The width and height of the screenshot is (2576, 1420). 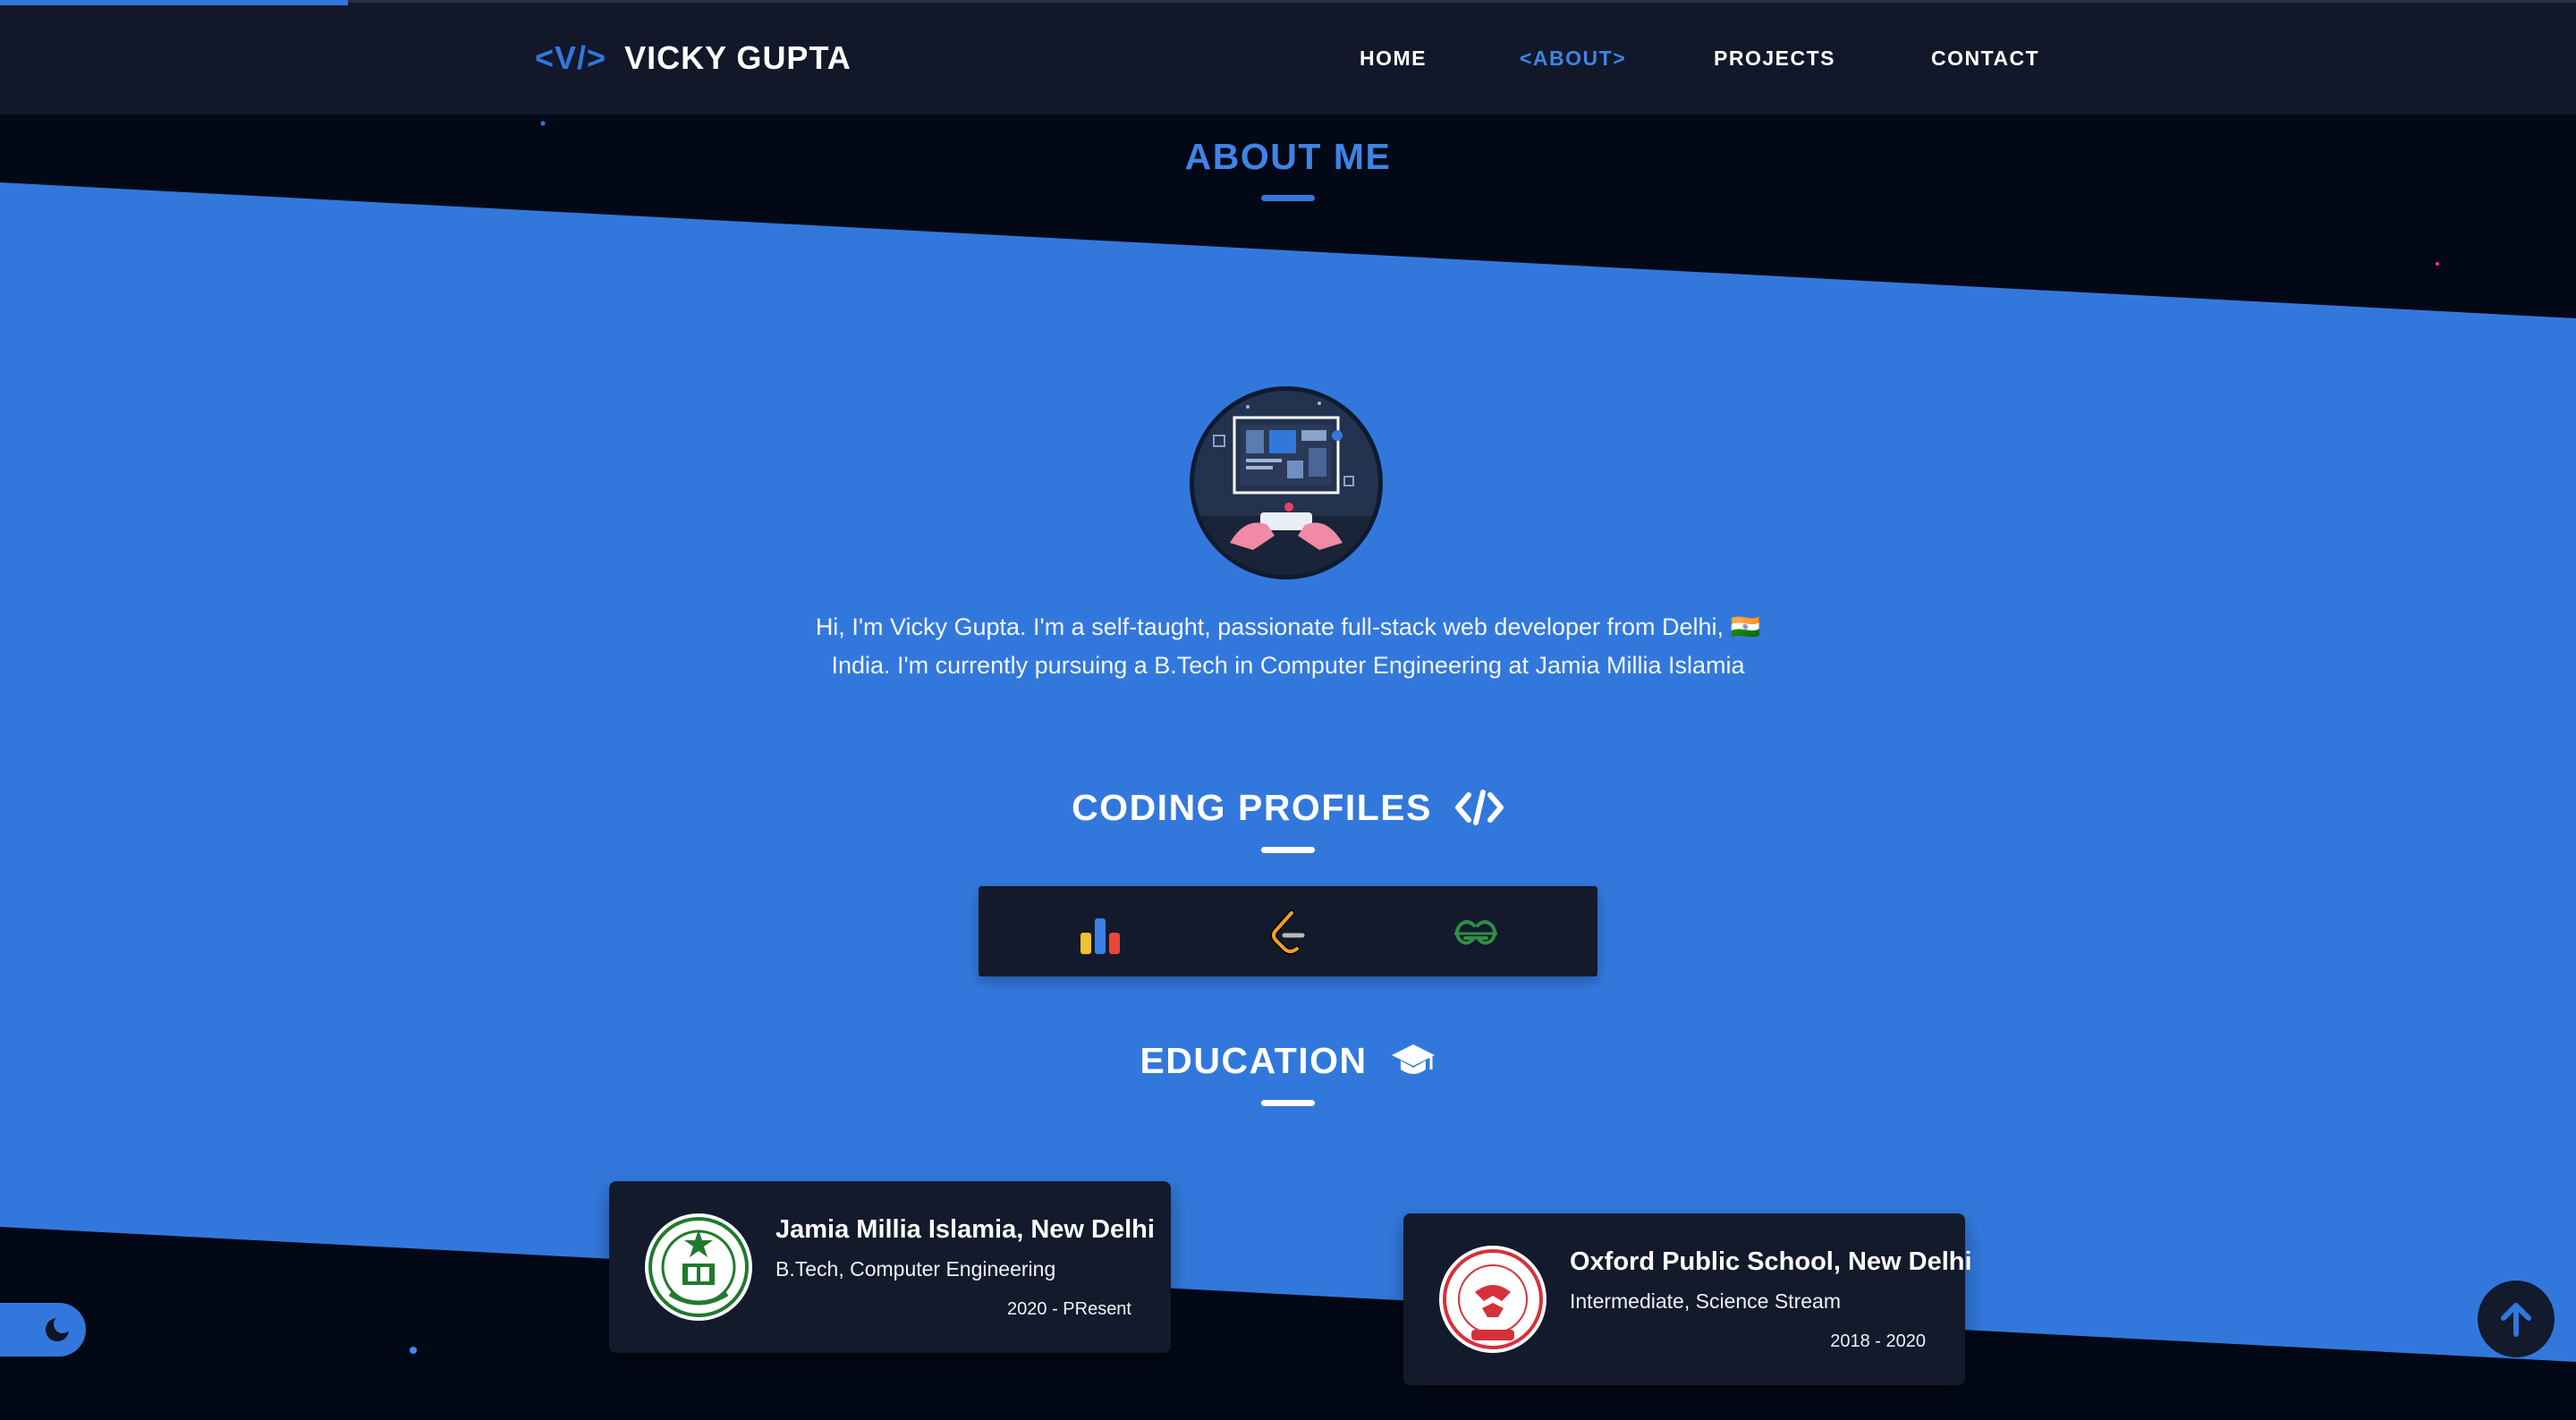 I want to click on nav-home: HOME, so click(x=1393, y=58).